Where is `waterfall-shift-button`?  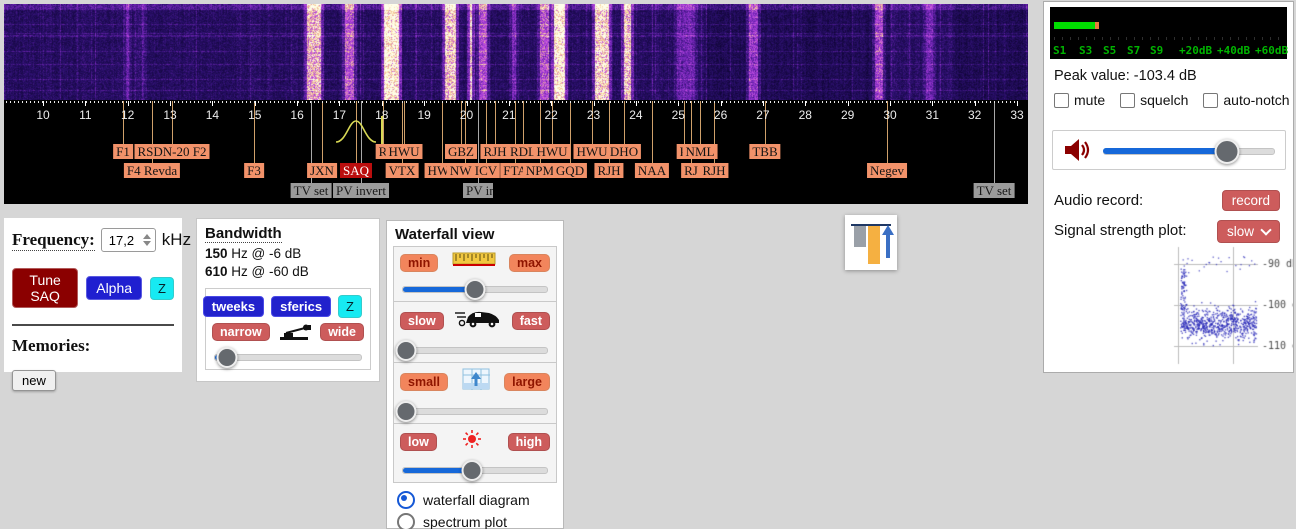
waterfall-shift-button is located at coordinates (871, 242).